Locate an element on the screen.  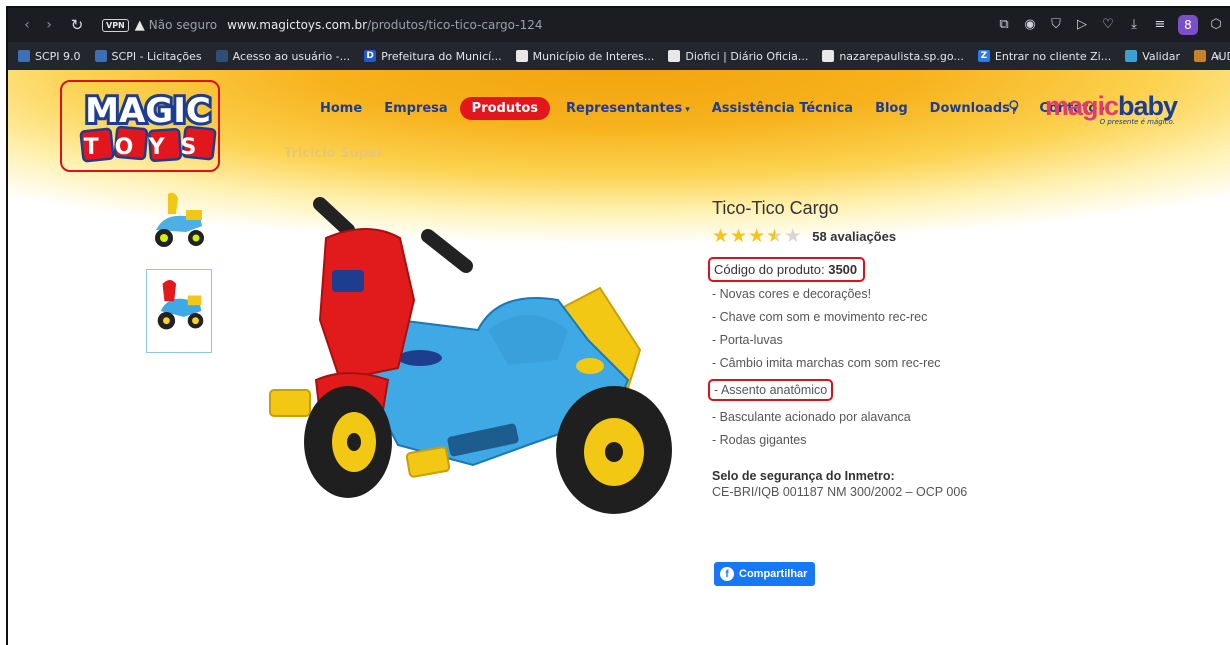
menu-item-home: Home is located at coordinates (341, 108).